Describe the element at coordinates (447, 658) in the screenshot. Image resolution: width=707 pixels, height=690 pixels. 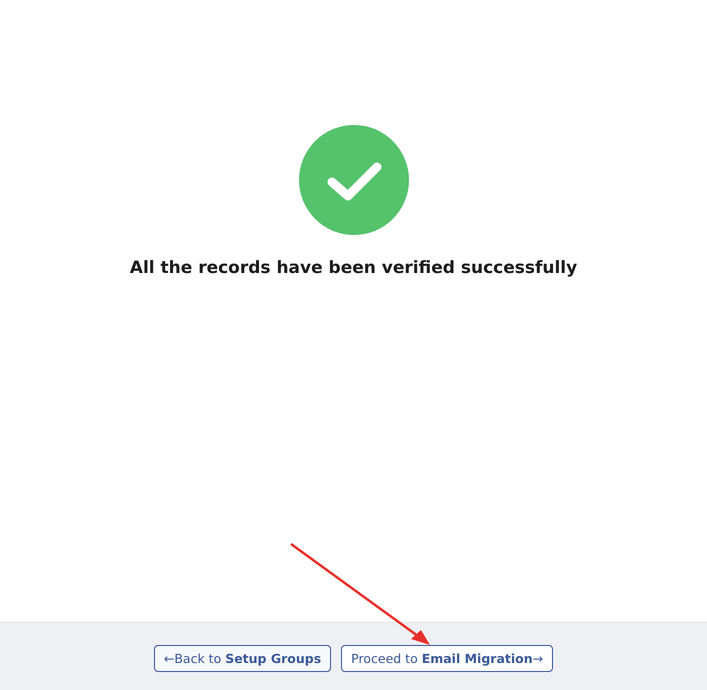
I see `proceed-button: Proceed to Email Migration→` at that location.